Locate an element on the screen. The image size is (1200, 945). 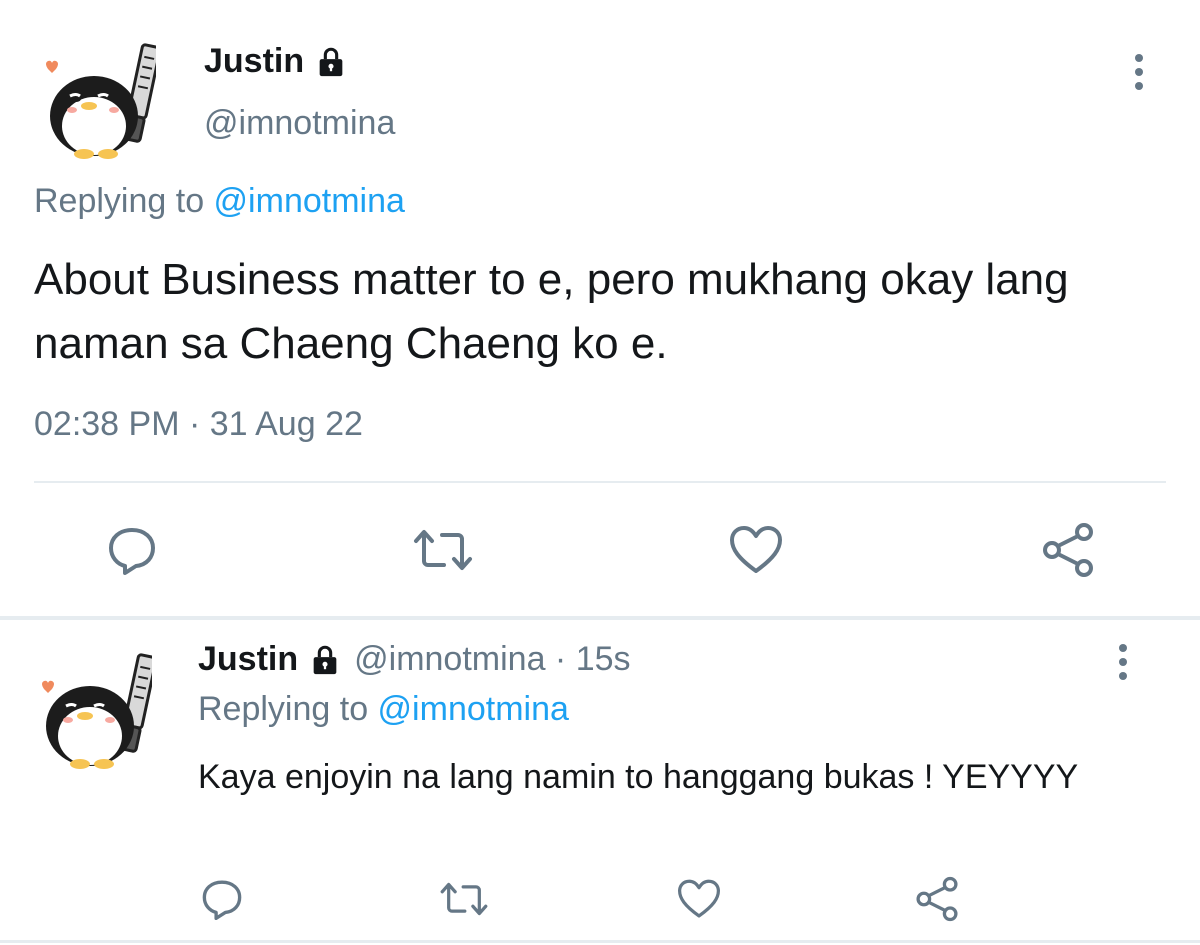
replying-to: Replying to @imnotmina is located at coordinates (219, 201).